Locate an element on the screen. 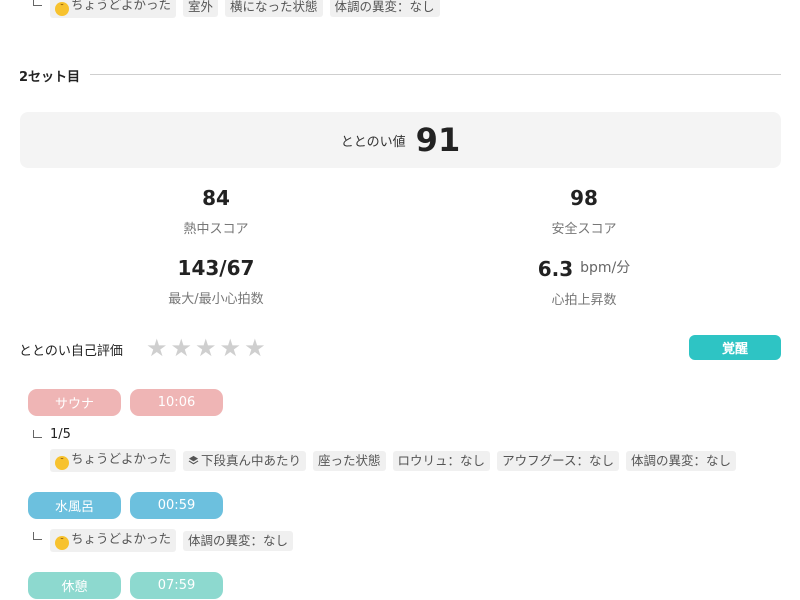 This screenshot has width=800, height=600. tag-posture: 座った状態 is located at coordinates (349, 460).